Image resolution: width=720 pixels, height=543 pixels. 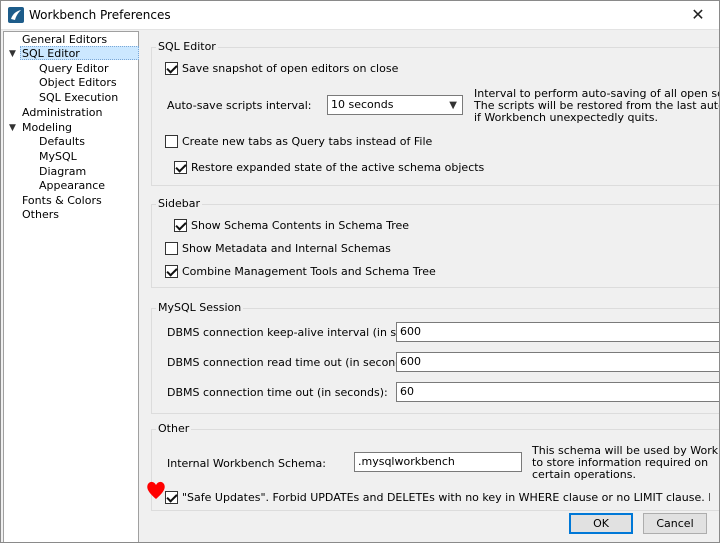 I want to click on group-title: SQL Editor, so click(x=187, y=46).